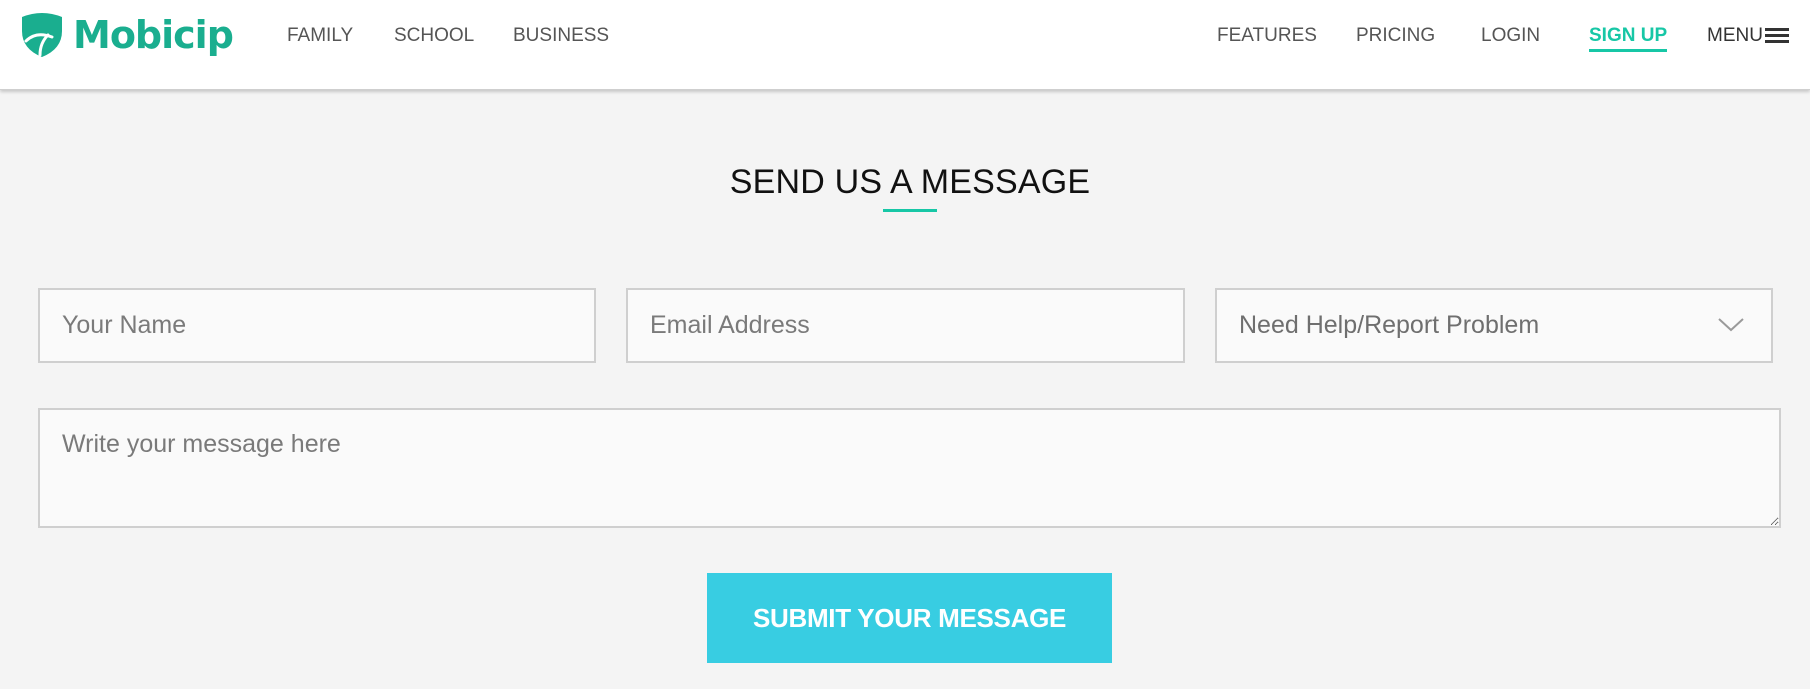 This screenshot has height=689, width=1810. What do you see at coordinates (1735, 35) in the screenshot?
I see `menu-label: MENU` at bounding box center [1735, 35].